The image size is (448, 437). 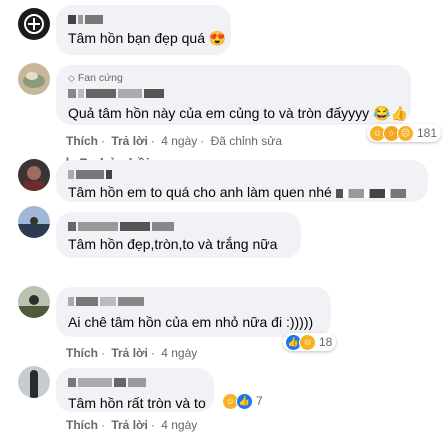 I want to click on comment-bubble: Tâm hồn bạn đẹp quá 😍, so click(x=143, y=30).